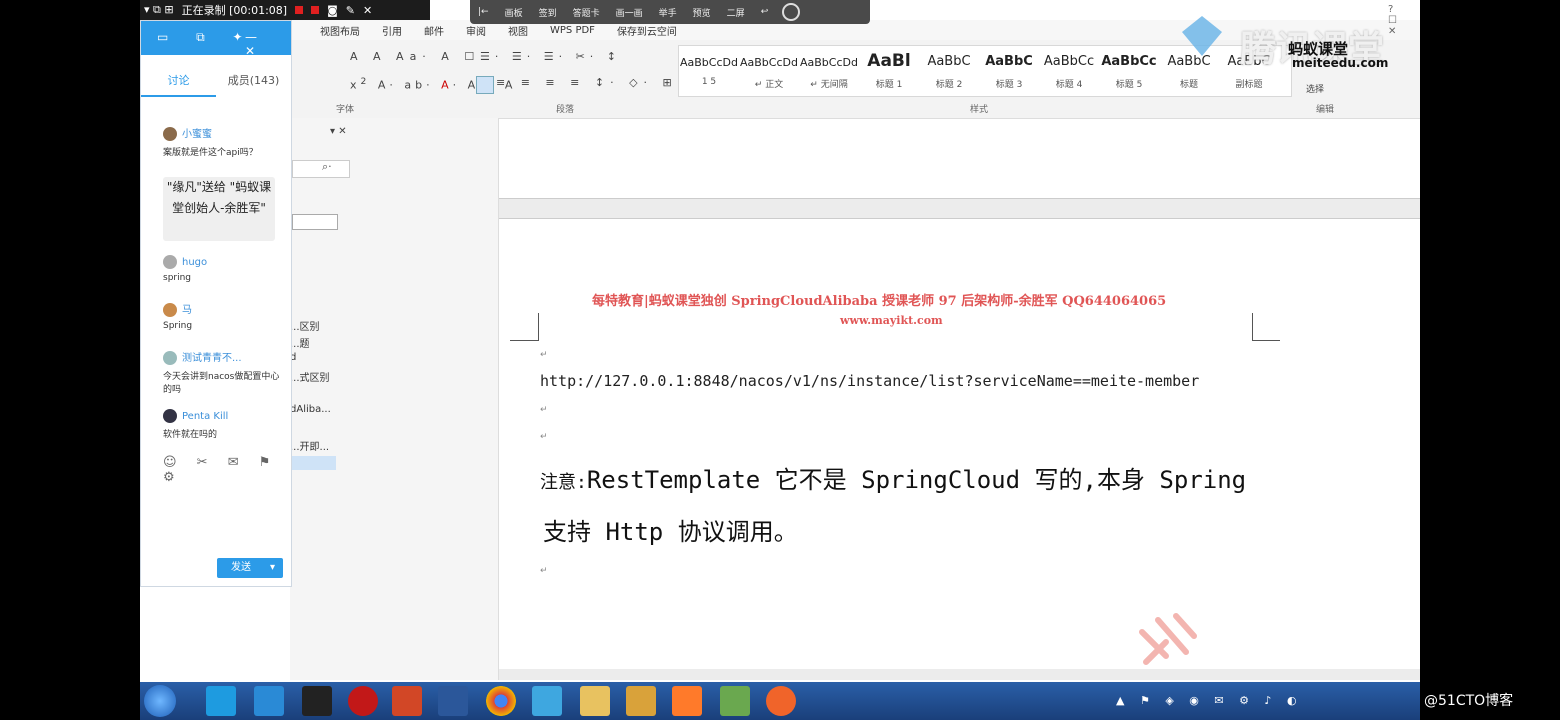  I want to click on avatar, so click(170, 358).